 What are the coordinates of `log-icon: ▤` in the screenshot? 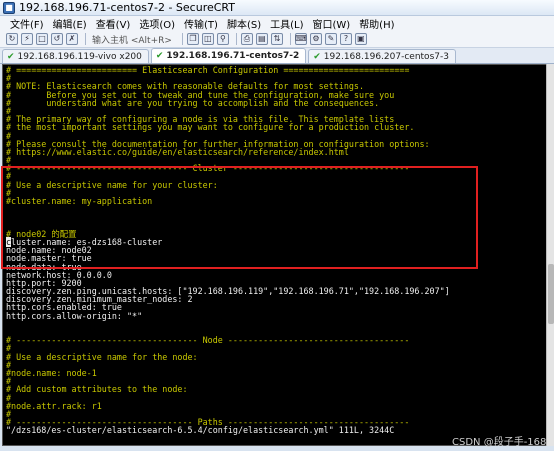 It's located at (261, 39).